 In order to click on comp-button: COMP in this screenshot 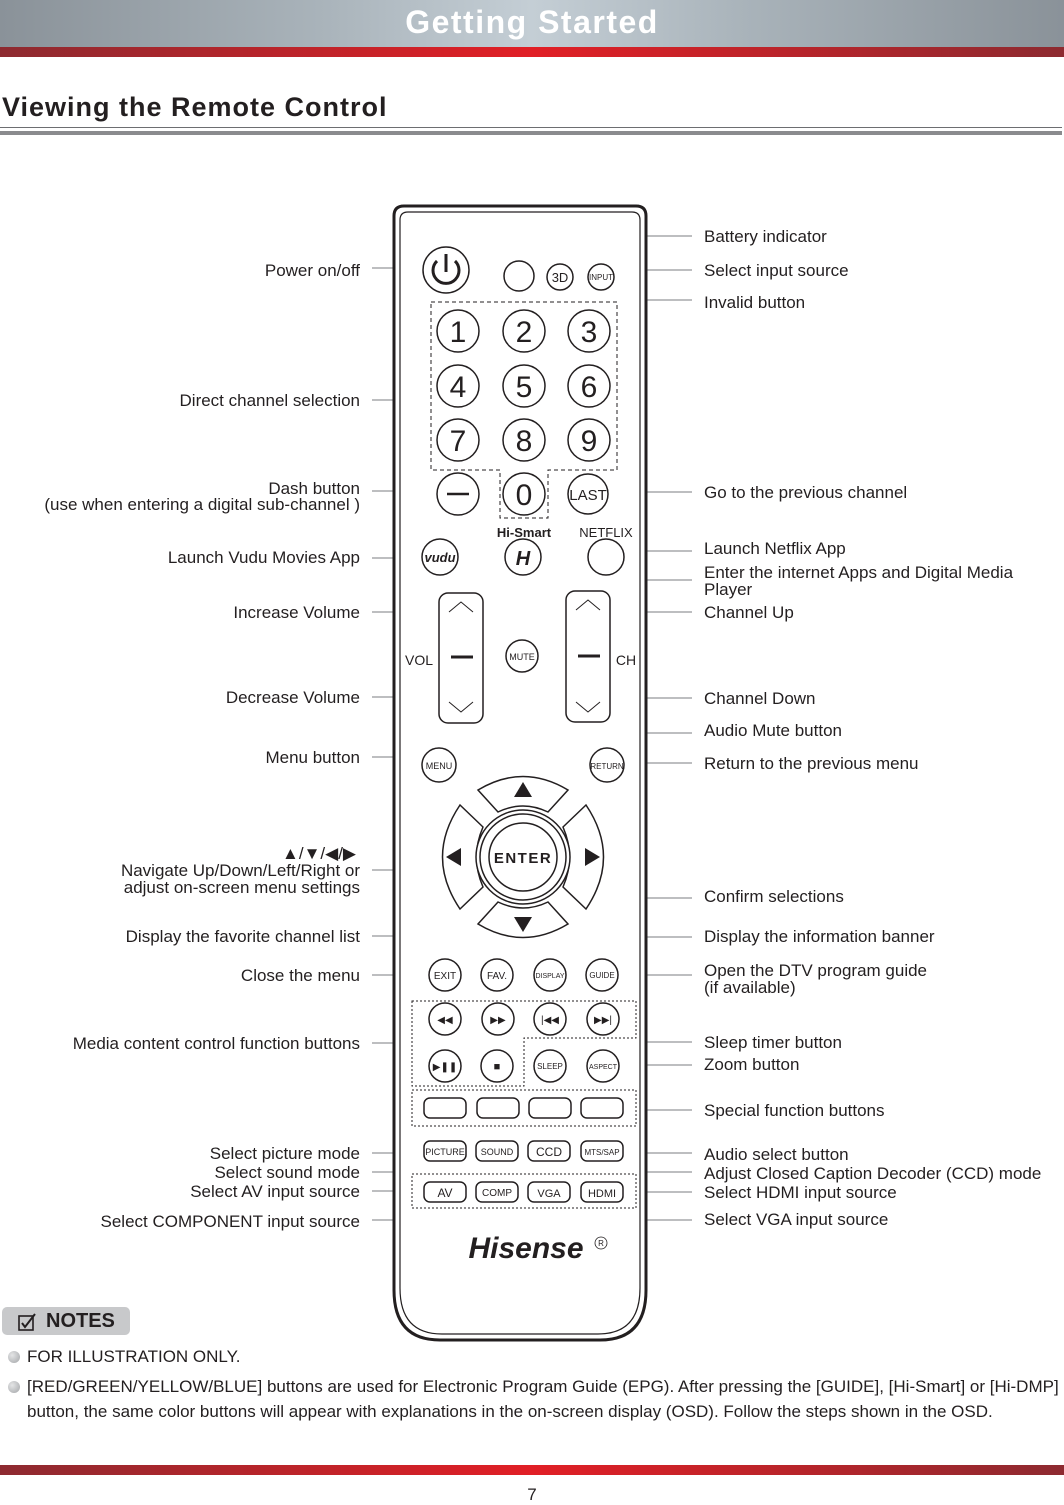, I will do `click(497, 1192)`.